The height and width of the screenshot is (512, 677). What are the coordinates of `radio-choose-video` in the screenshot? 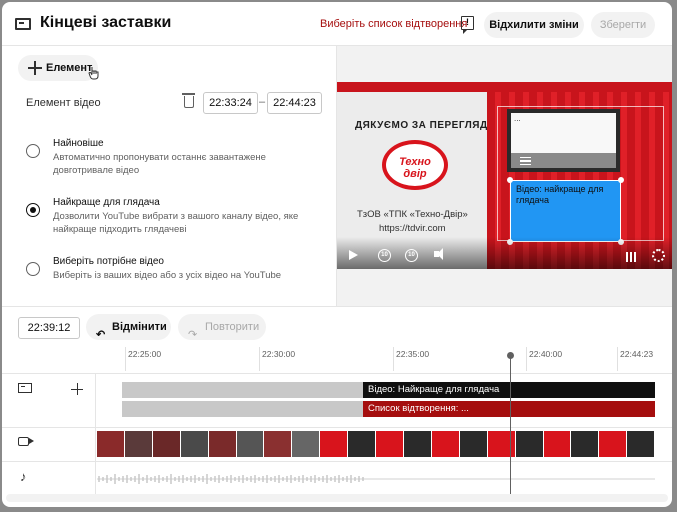 It's located at (33, 269).